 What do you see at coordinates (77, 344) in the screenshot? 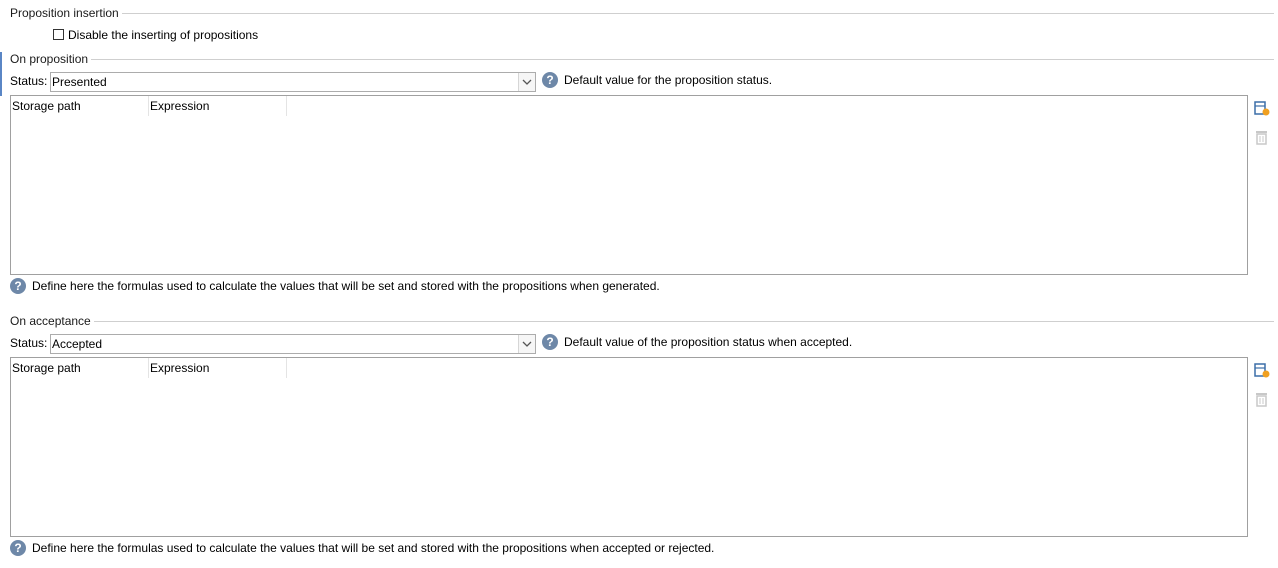
I see `status-select-value: Accepted` at bounding box center [77, 344].